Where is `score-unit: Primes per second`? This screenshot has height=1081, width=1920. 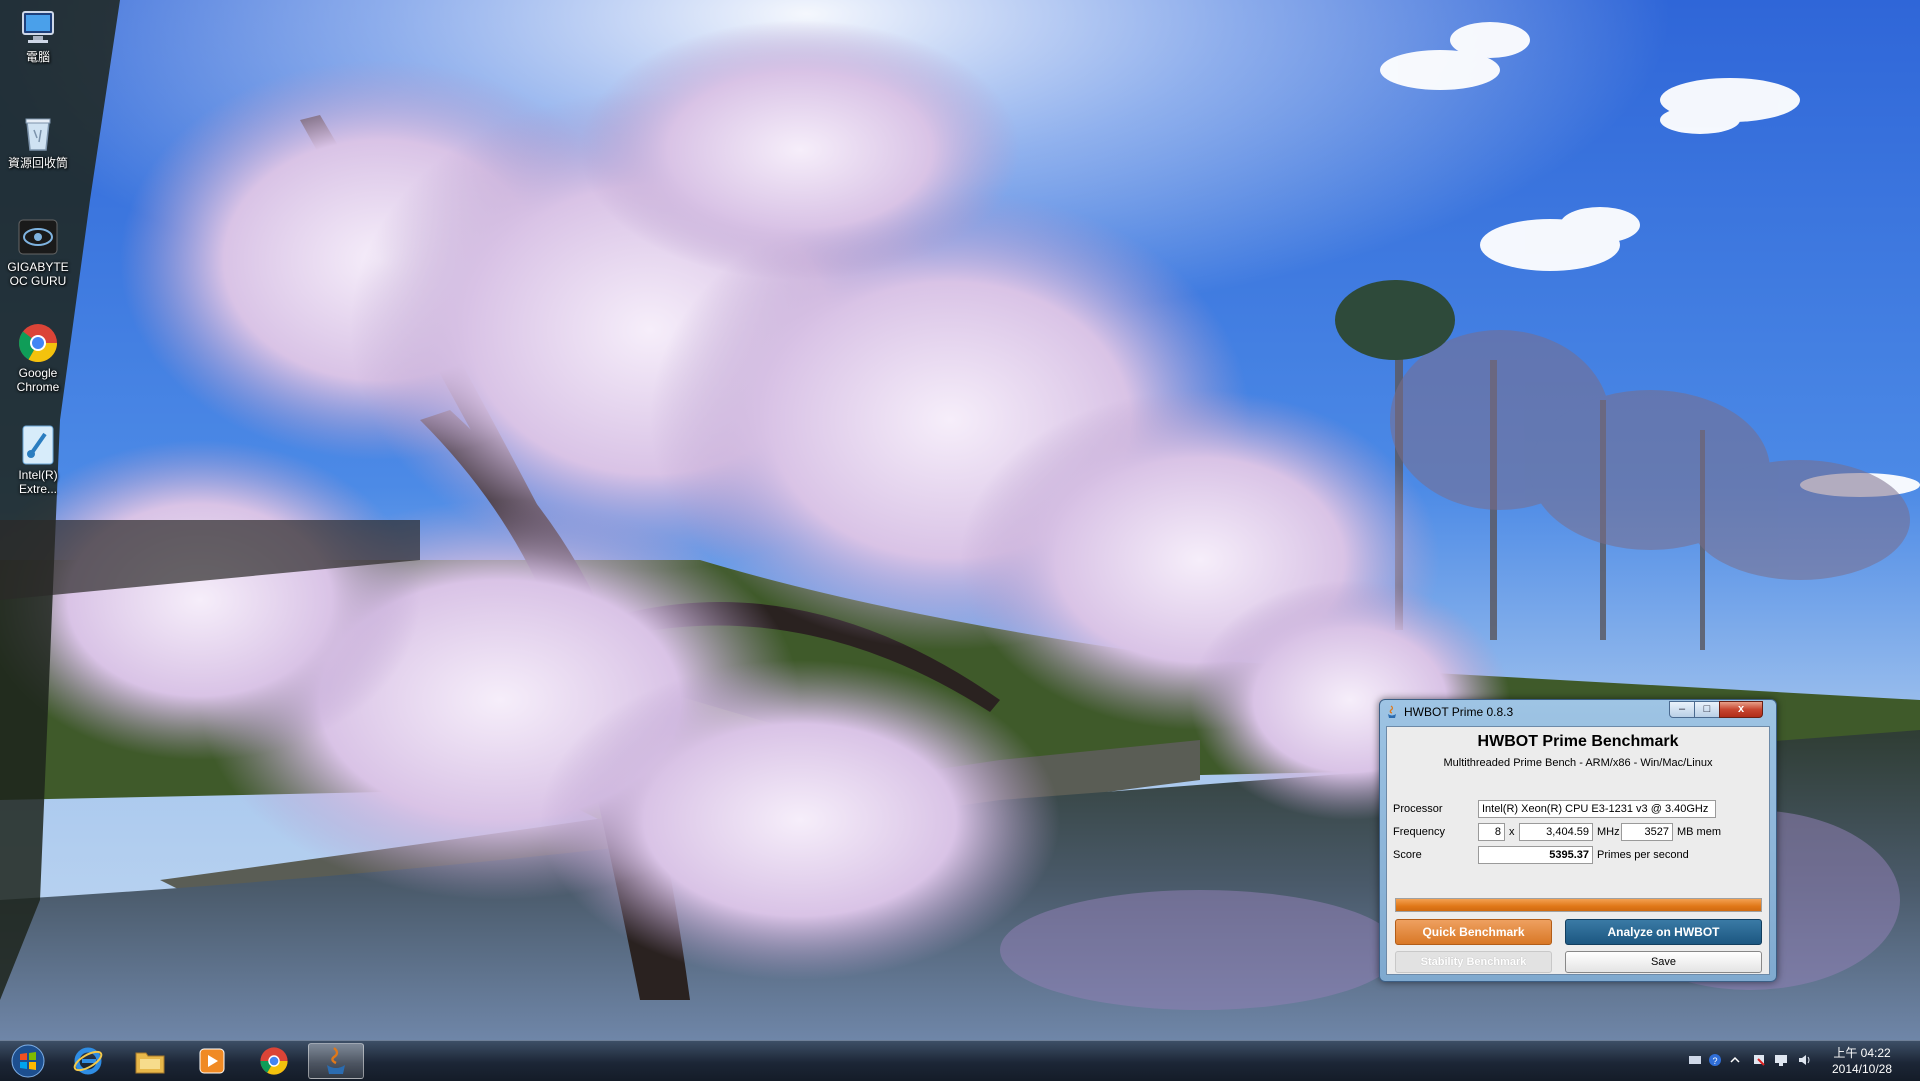 score-unit: Primes per second is located at coordinates (1643, 855).